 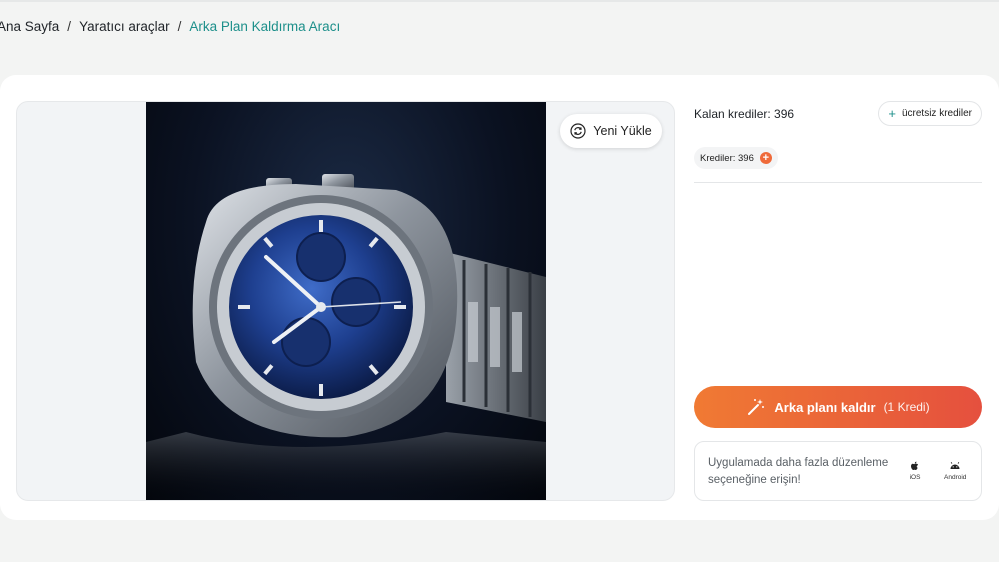 I want to click on reupload-button: Yeni Yükle, so click(x=611, y=131).